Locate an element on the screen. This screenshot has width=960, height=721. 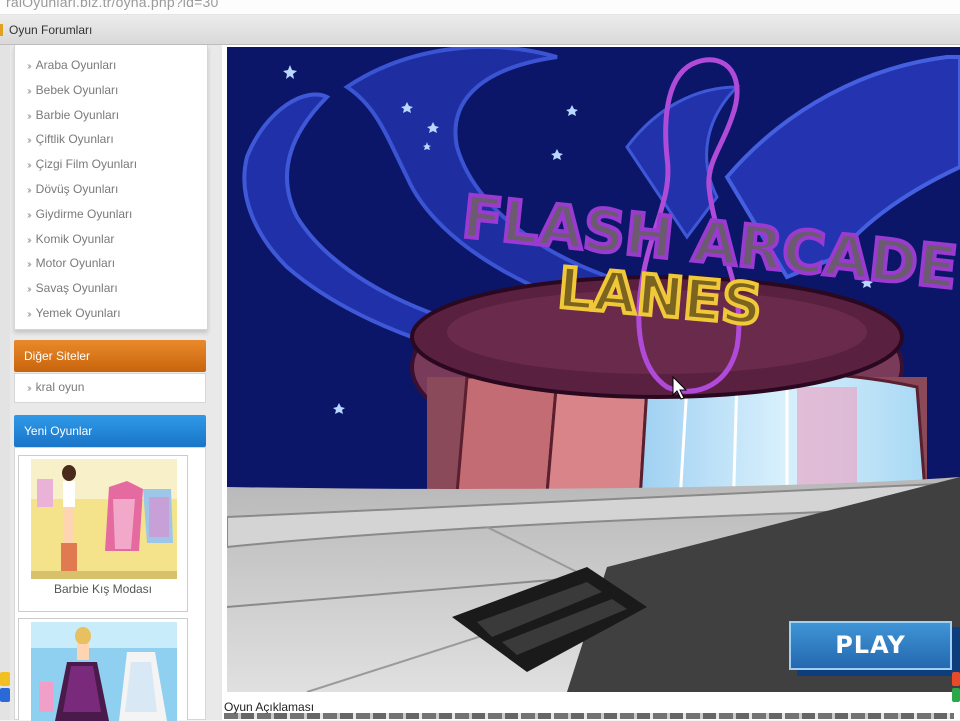
new-game-card: Barbie Kış Modası is located at coordinates (103, 533).